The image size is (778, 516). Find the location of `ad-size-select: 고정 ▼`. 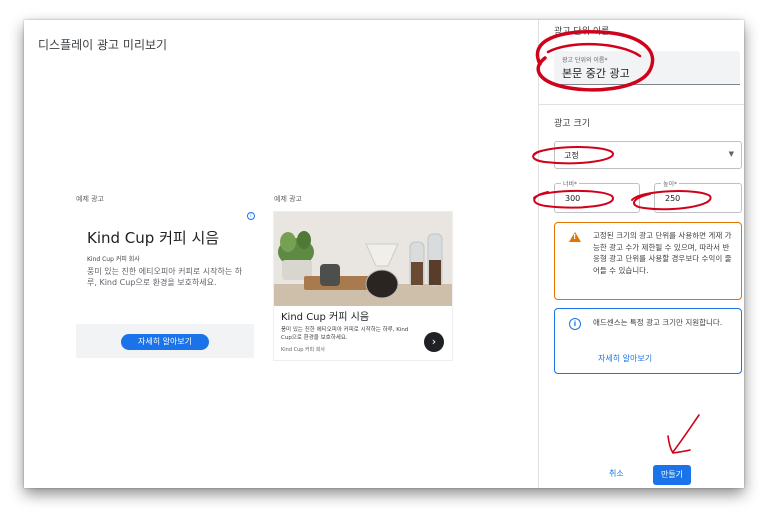

ad-size-select: 고정 ▼ is located at coordinates (648, 155).